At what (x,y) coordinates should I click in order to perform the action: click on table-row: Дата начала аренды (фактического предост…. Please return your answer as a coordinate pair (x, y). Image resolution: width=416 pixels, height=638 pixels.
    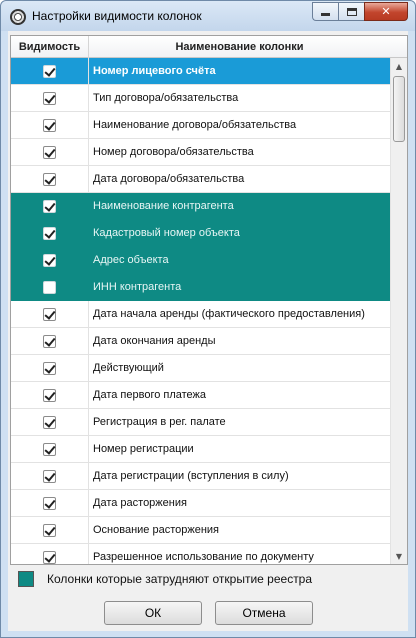
    Looking at the image, I should click on (200, 314).